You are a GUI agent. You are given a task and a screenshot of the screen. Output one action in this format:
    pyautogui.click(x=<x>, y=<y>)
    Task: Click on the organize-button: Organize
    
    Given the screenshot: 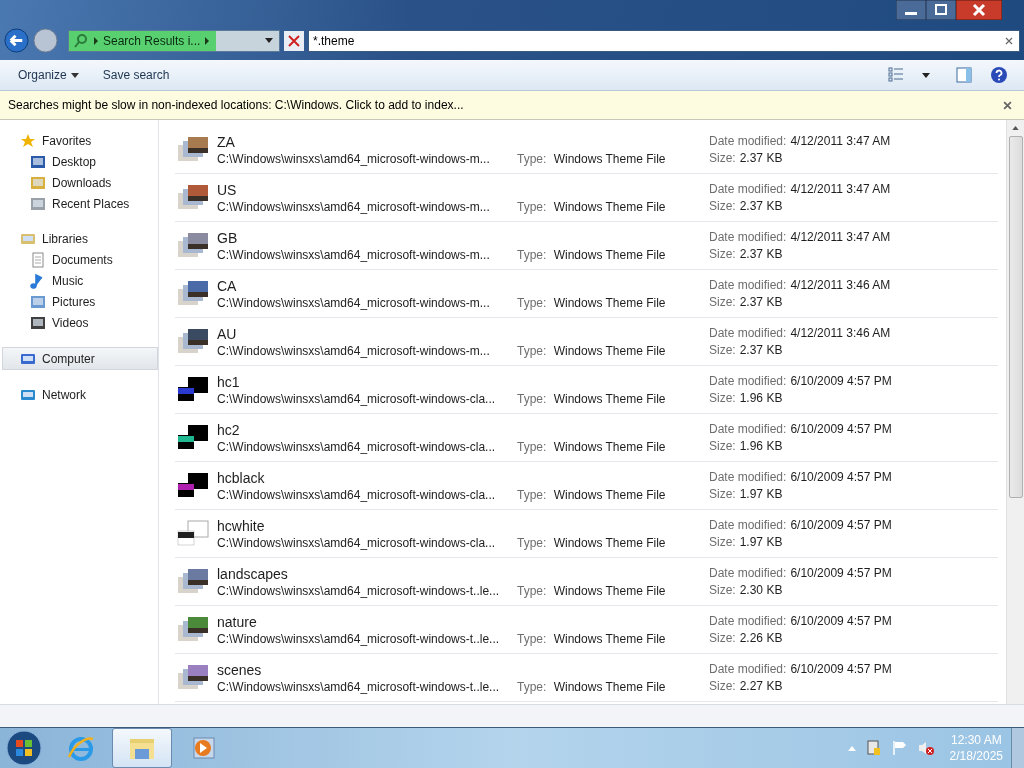 What is the action you would take?
    pyautogui.click(x=48, y=75)
    